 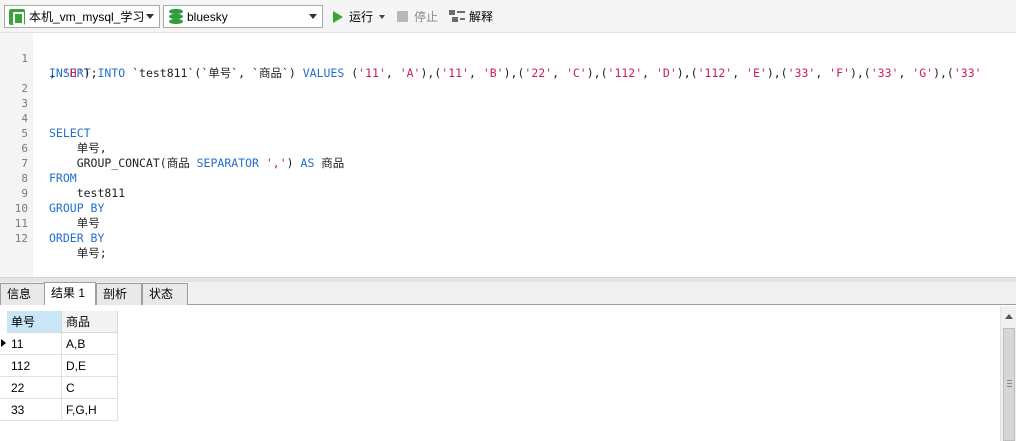 What do you see at coordinates (243, 16) in the screenshot?
I see `database-select: bluesky` at bounding box center [243, 16].